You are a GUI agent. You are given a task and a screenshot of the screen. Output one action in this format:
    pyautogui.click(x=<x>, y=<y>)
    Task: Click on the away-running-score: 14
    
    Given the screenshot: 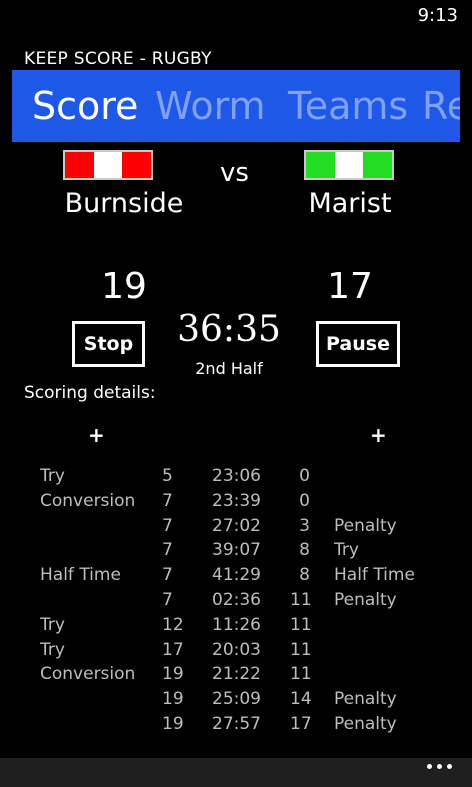 What is the action you would take?
    pyautogui.click(x=301, y=699)
    